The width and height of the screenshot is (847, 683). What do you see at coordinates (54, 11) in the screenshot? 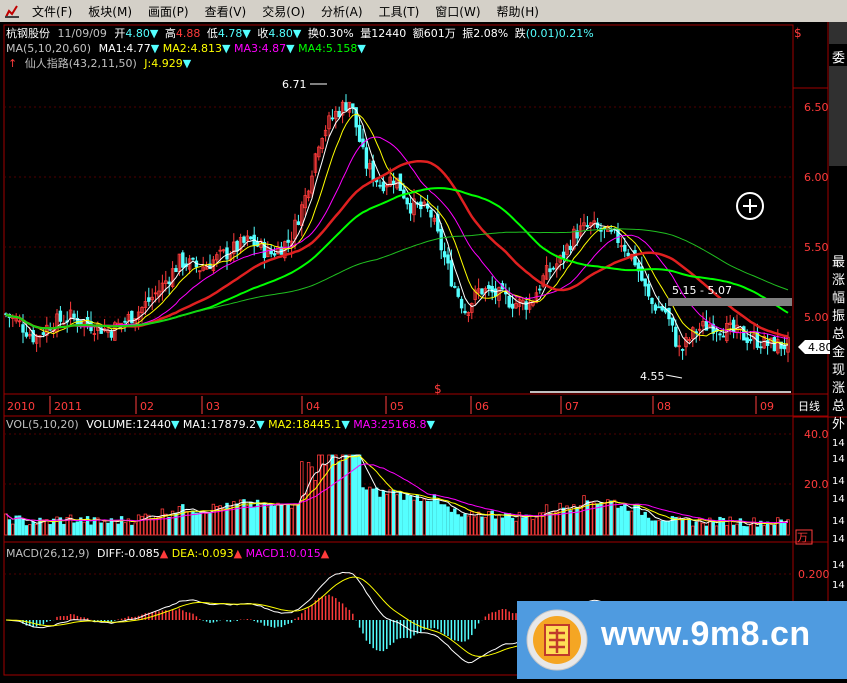
I see `menu-file: 文件(F)` at bounding box center [54, 11].